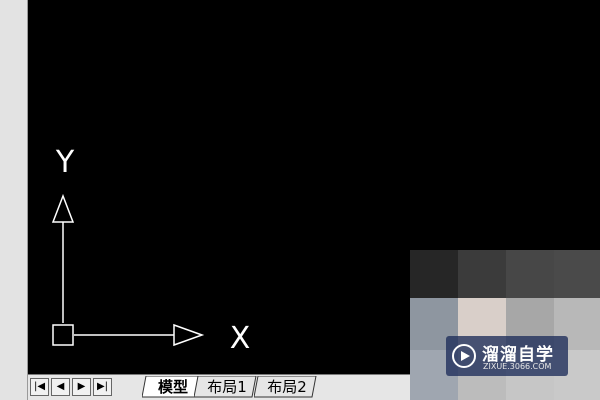  I want to click on next-tab-button: ▶, so click(81, 387).